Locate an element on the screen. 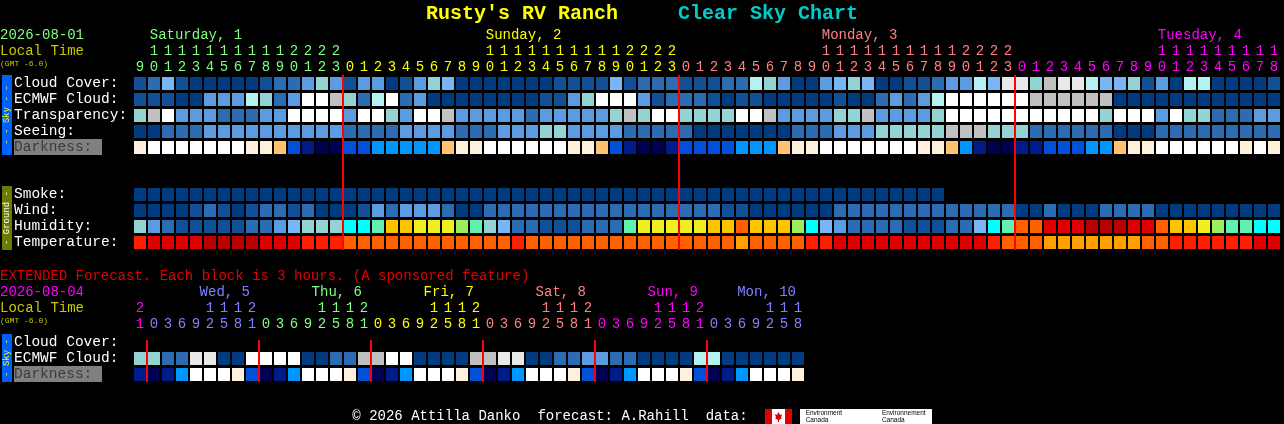 The height and width of the screenshot is (424, 1284). chart-title: Clear Sky Chart is located at coordinates (768, 13).